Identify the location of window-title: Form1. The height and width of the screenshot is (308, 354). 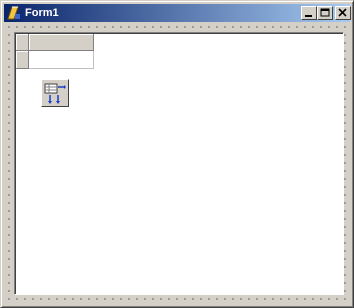
(42, 13).